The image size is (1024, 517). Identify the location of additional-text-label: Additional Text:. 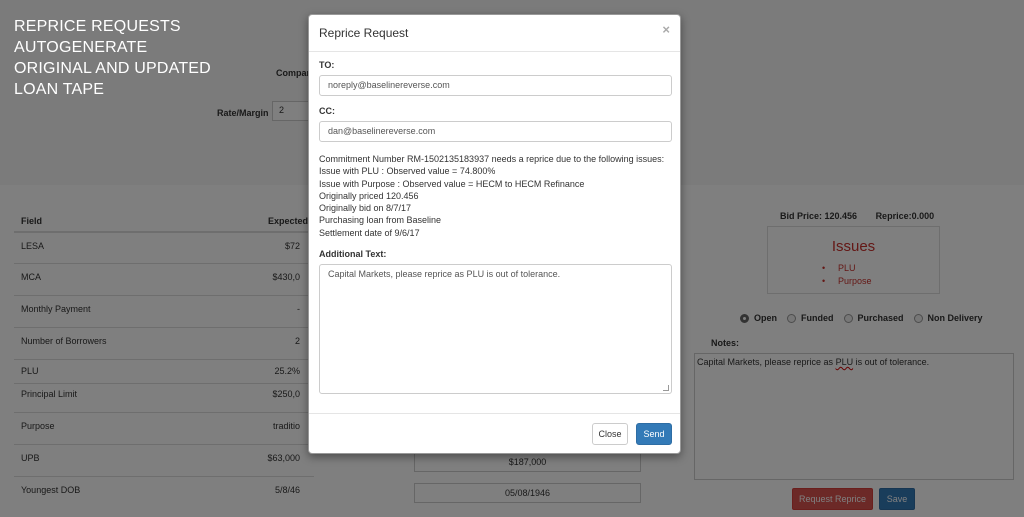
(353, 254).